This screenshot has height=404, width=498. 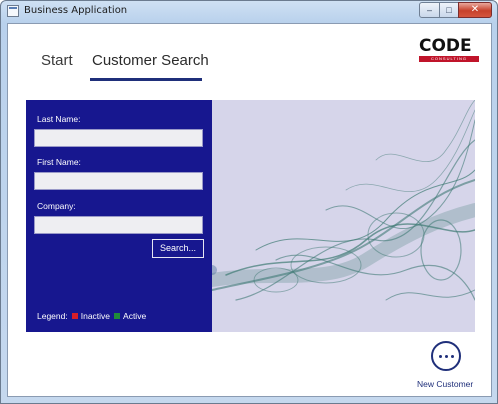 What do you see at coordinates (118, 181) in the screenshot?
I see `first-name-input` at bounding box center [118, 181].